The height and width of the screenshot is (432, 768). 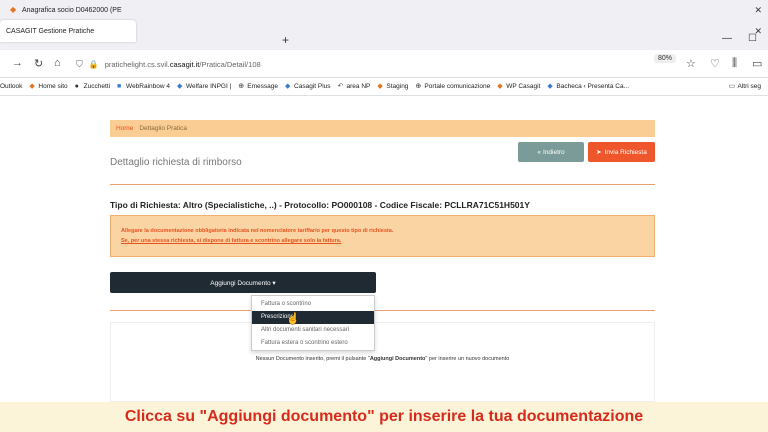 What do you see at coordinates (664, 58) in the screenshot?
I see `zoom-level: 80%` at bounding box center [664, 58].